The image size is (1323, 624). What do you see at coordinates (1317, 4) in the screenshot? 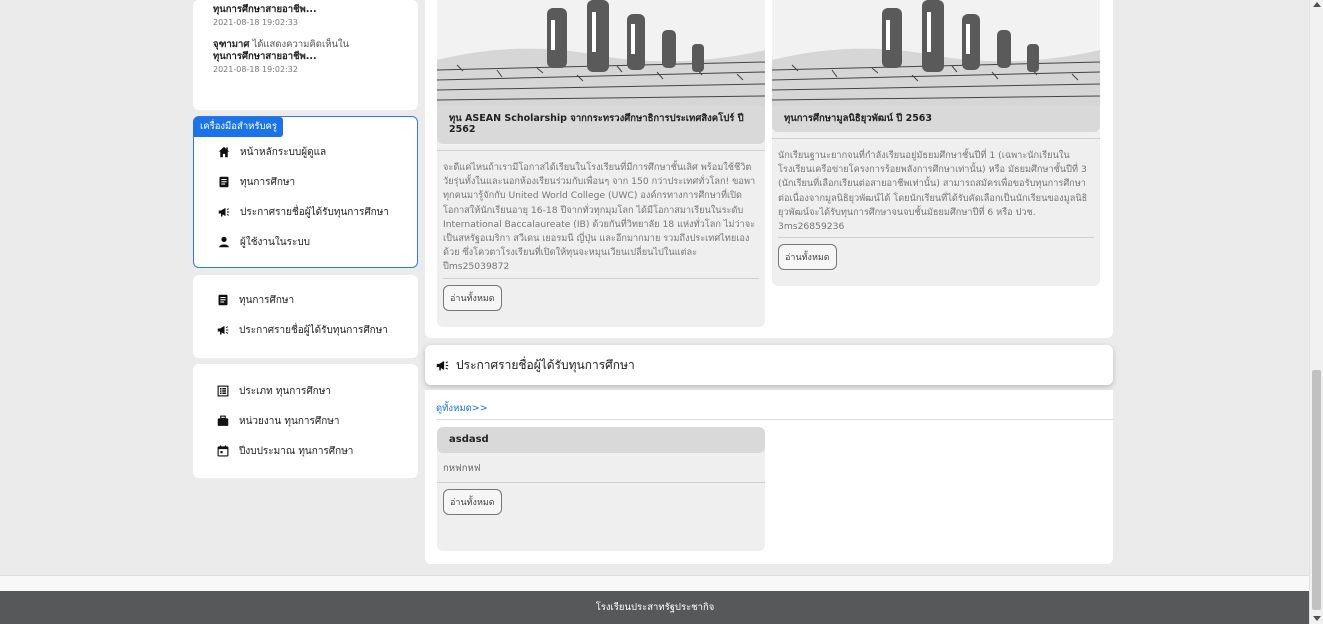
I see `scroll-up-icon` at bounding box center [1317, 4].